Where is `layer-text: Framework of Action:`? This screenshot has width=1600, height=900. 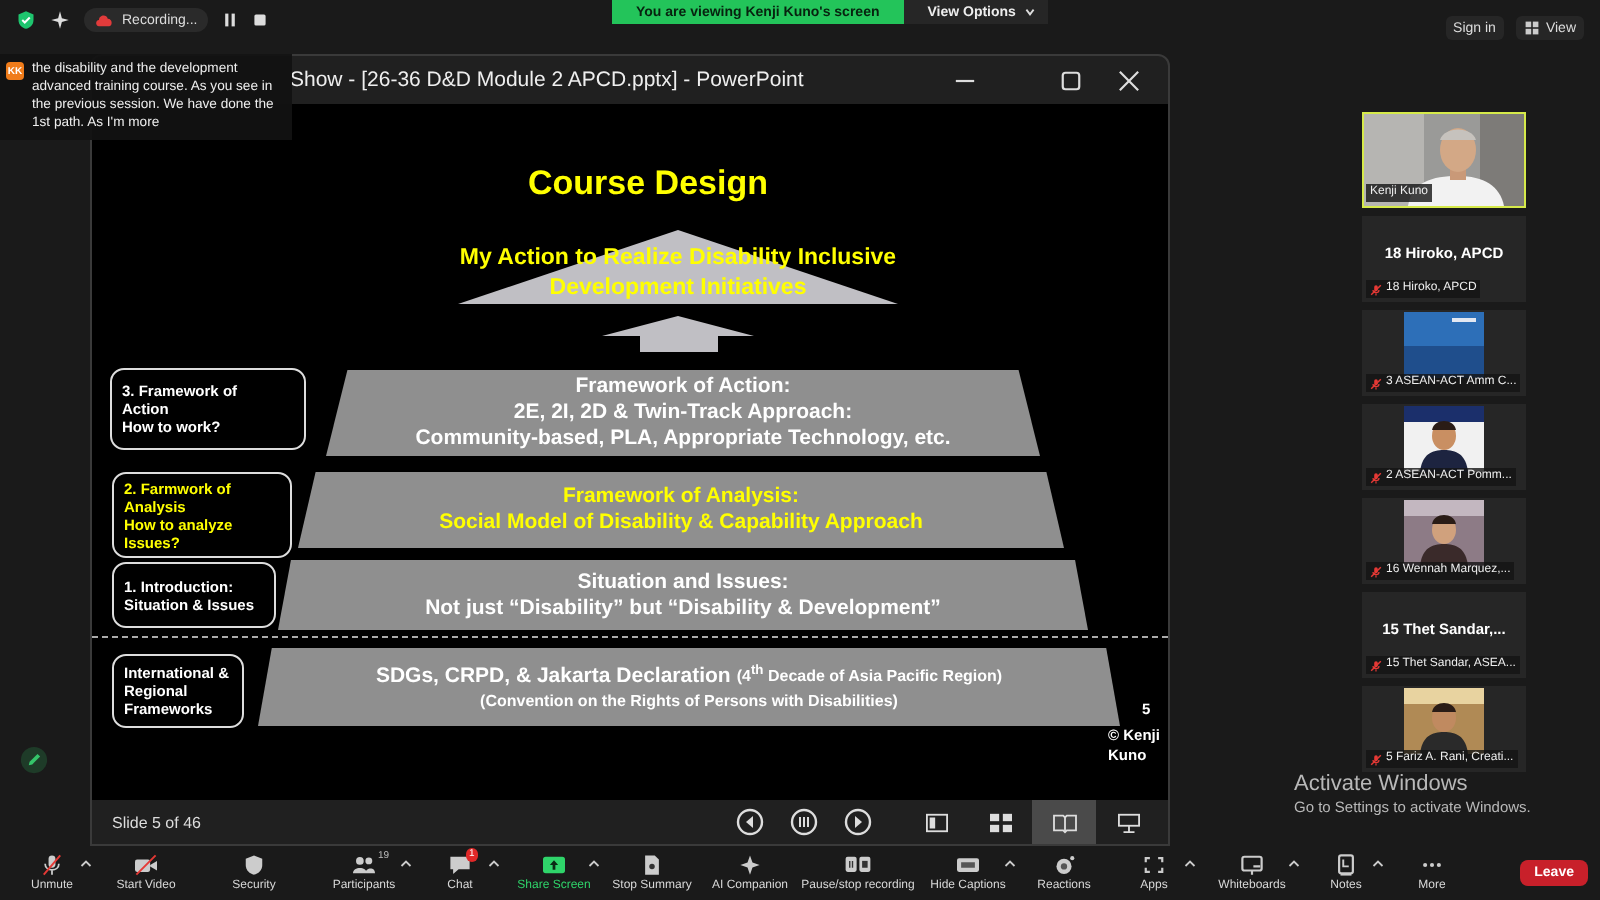 layer-text: Framework of Action: is located at coordinates (683, 387).